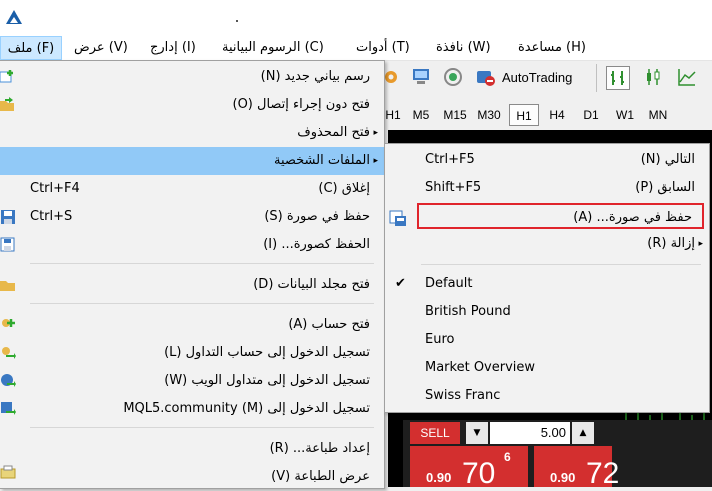 The image size is (712, 491). What do you see at coordinates (301, 104) in the screenshot?
I see `menu-item-label: فتح دون إجراء إتصال (O)` at bounding box center [301, 104].